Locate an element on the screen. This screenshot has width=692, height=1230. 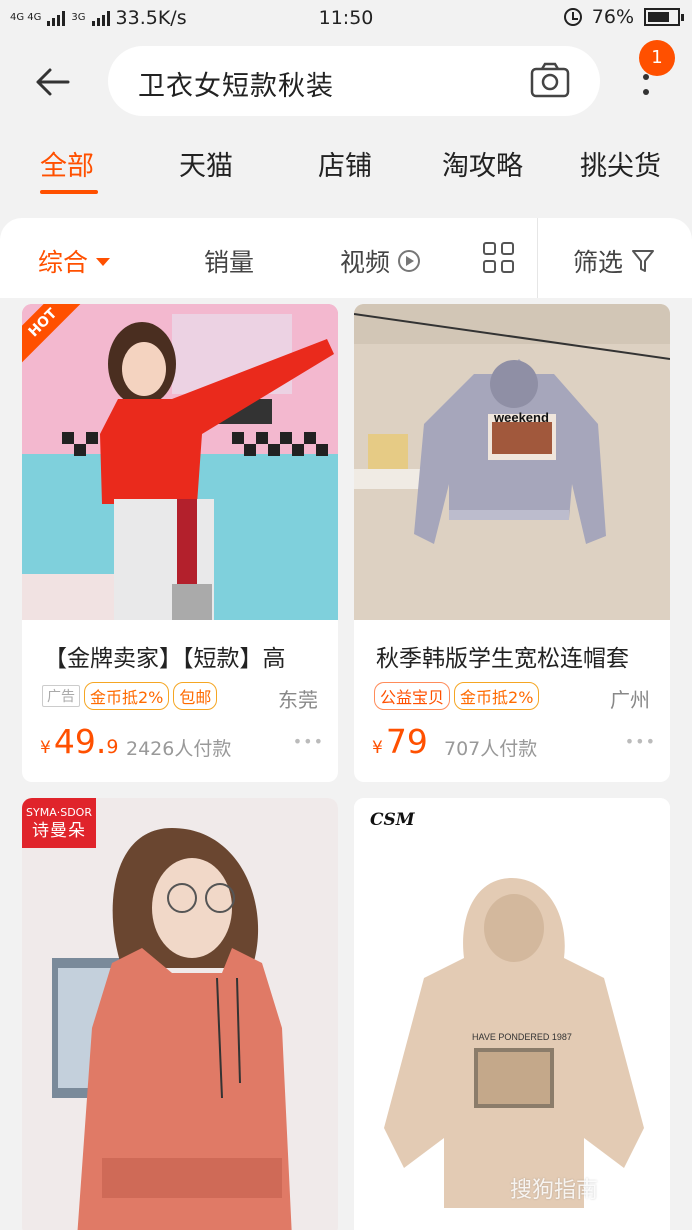
product-title: 【金牌卖家】【短款】高 is located at coordinates (189, 656).